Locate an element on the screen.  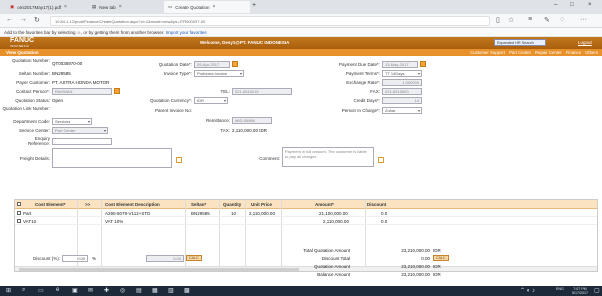
col-discount: Discount is located at coordinates (376, 204).